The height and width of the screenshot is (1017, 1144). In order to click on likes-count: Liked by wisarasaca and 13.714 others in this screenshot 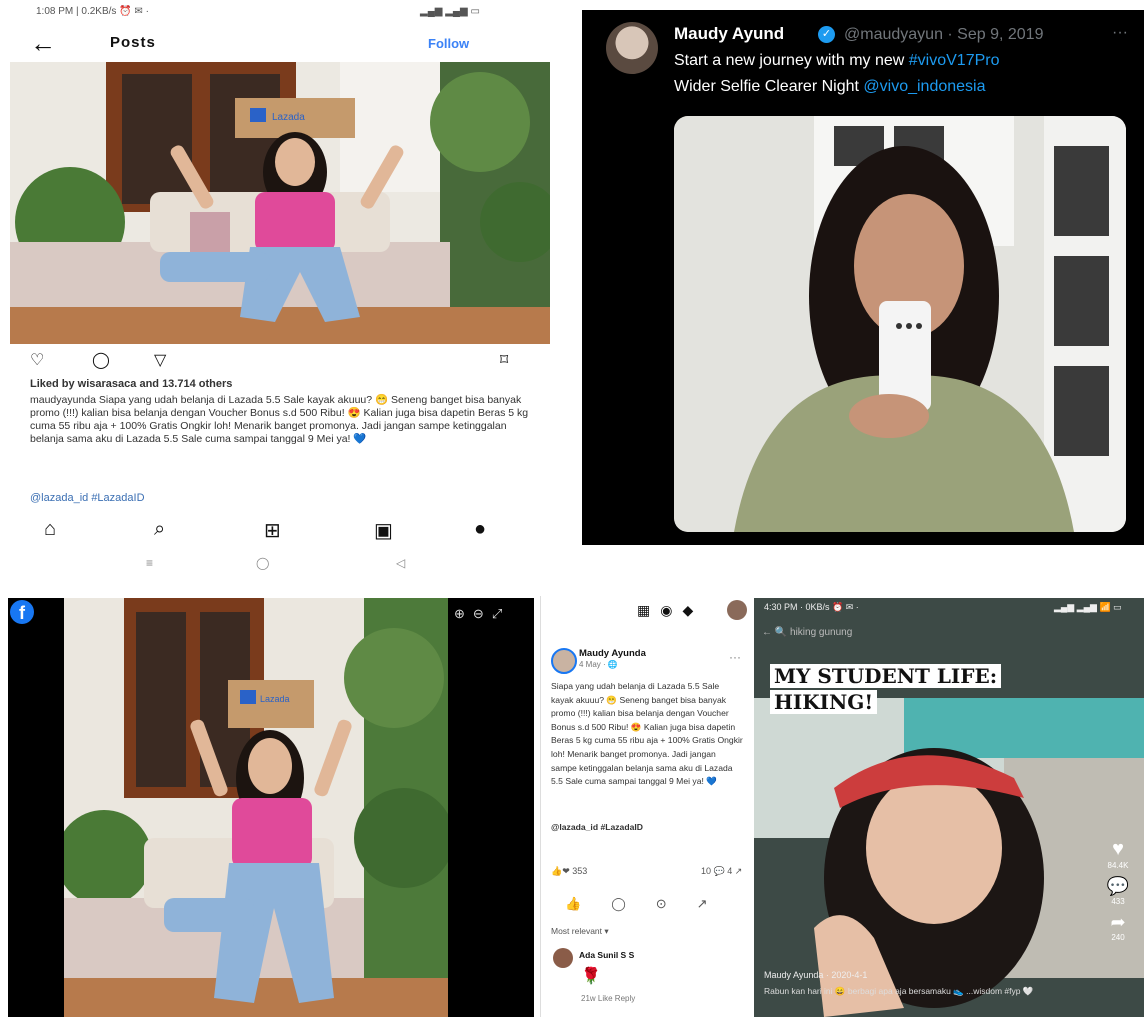, I will do `click(131, 384)`.